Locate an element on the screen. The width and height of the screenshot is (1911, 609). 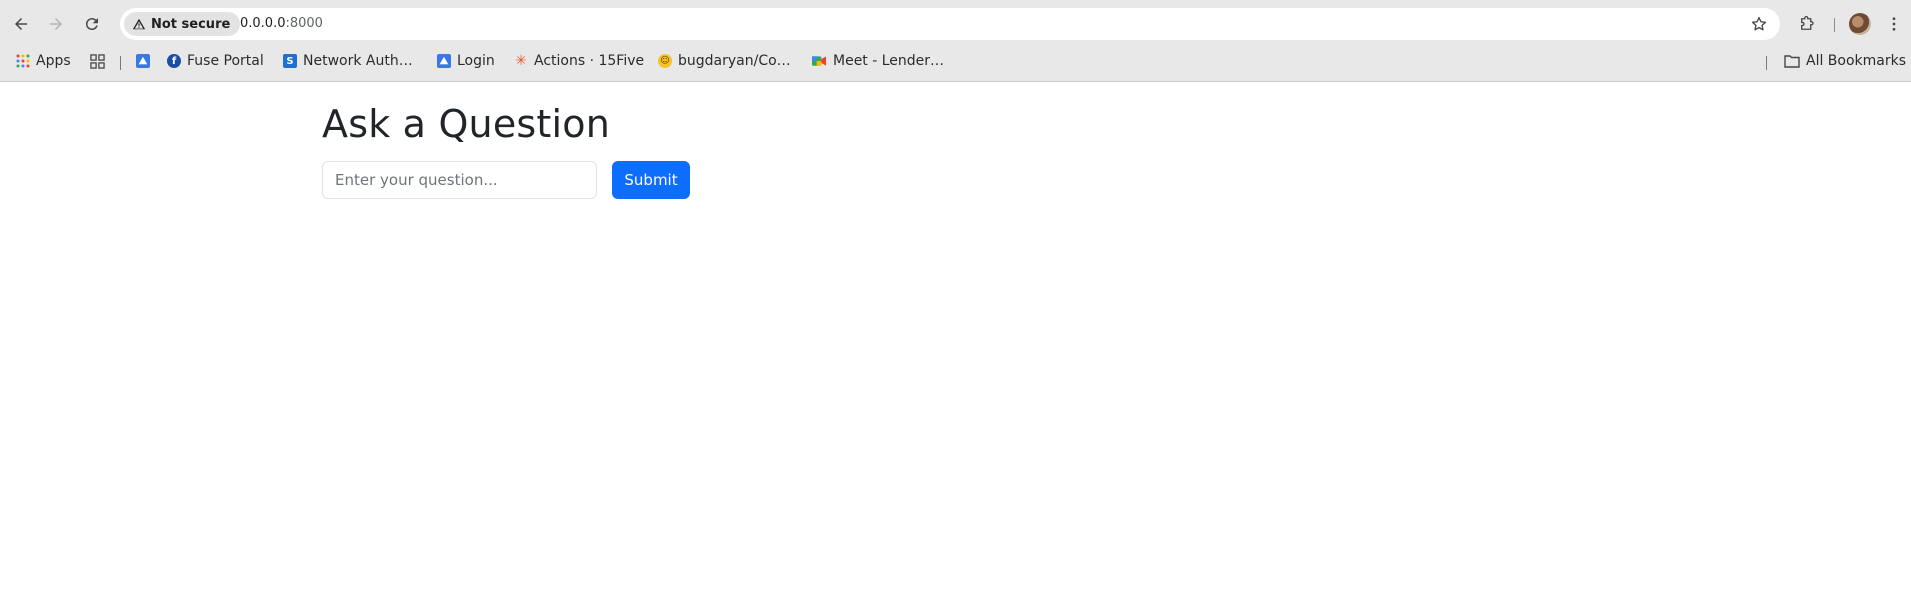
browser-menu-button is located at coordinates (1894, 24).